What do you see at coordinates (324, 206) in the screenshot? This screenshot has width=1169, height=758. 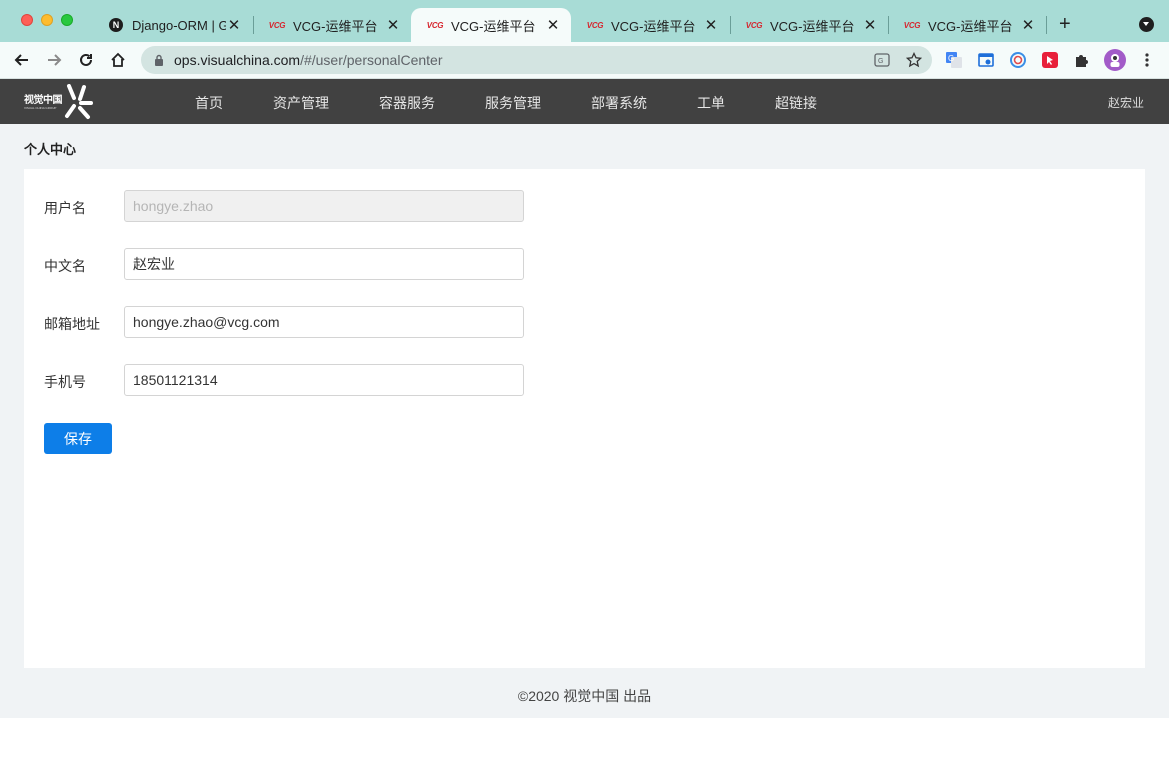 I see `username-input` at bounding box center [324, 206].